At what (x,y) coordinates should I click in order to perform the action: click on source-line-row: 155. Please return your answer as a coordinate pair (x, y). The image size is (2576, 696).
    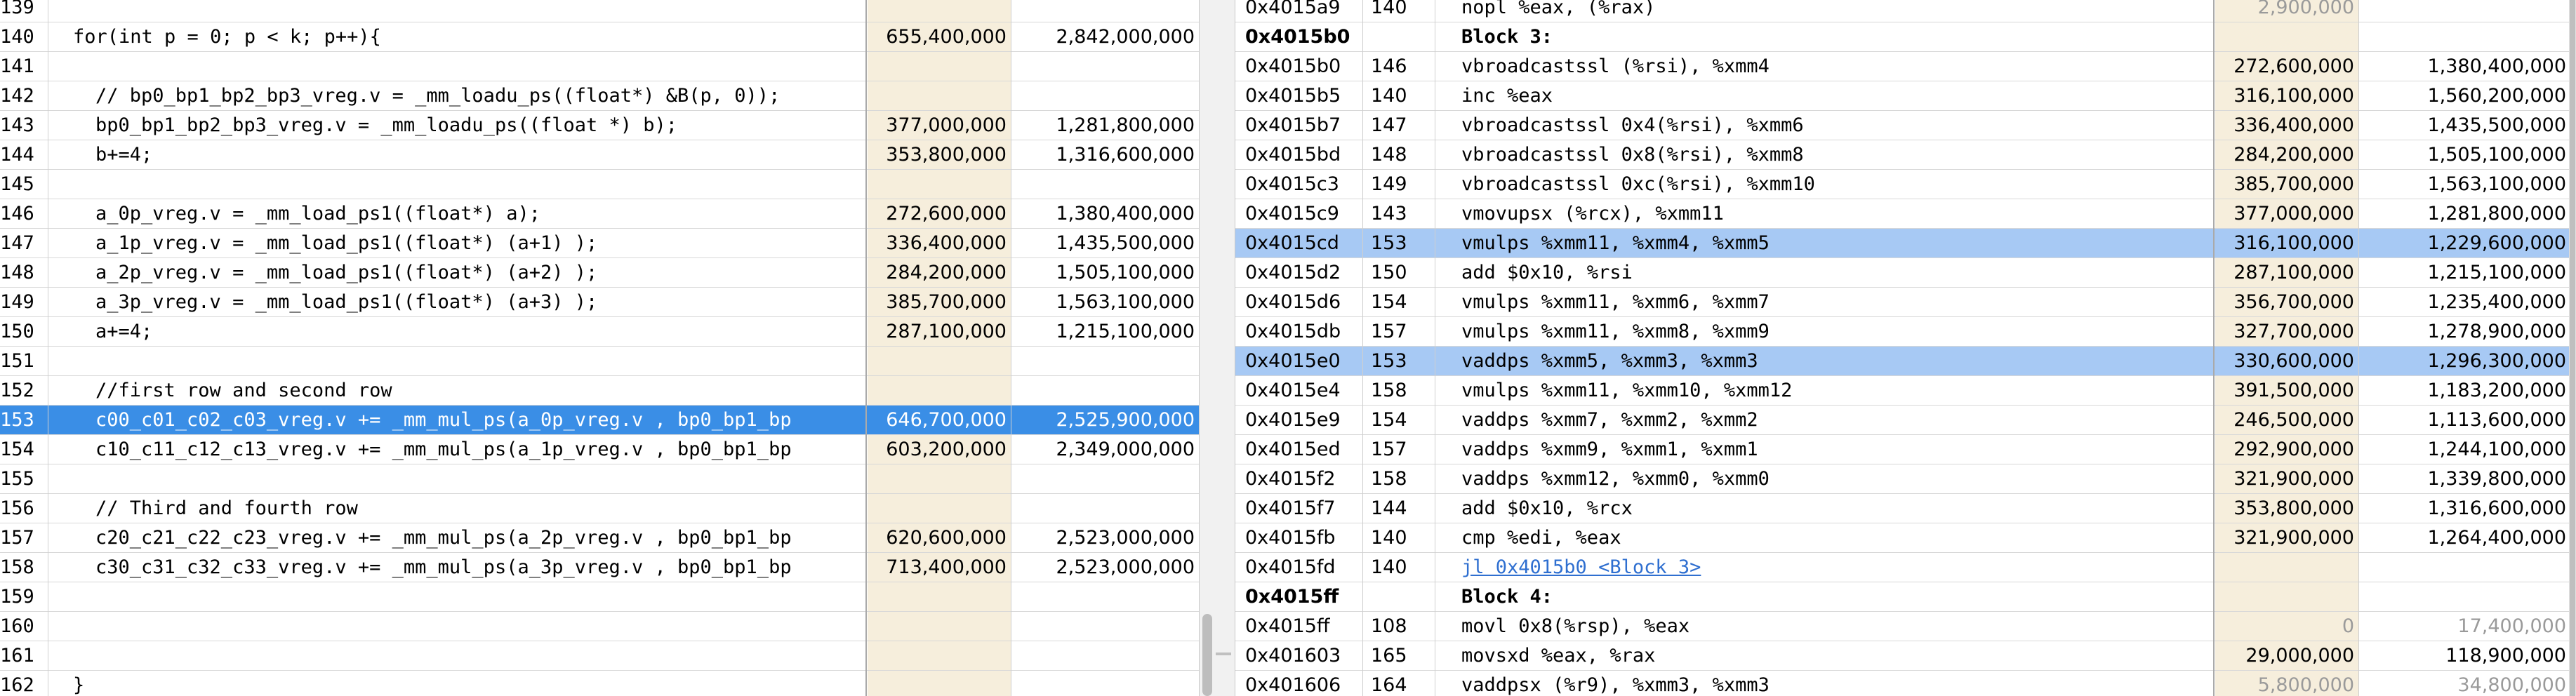
    Looking at the image, I should click on (599, 479).